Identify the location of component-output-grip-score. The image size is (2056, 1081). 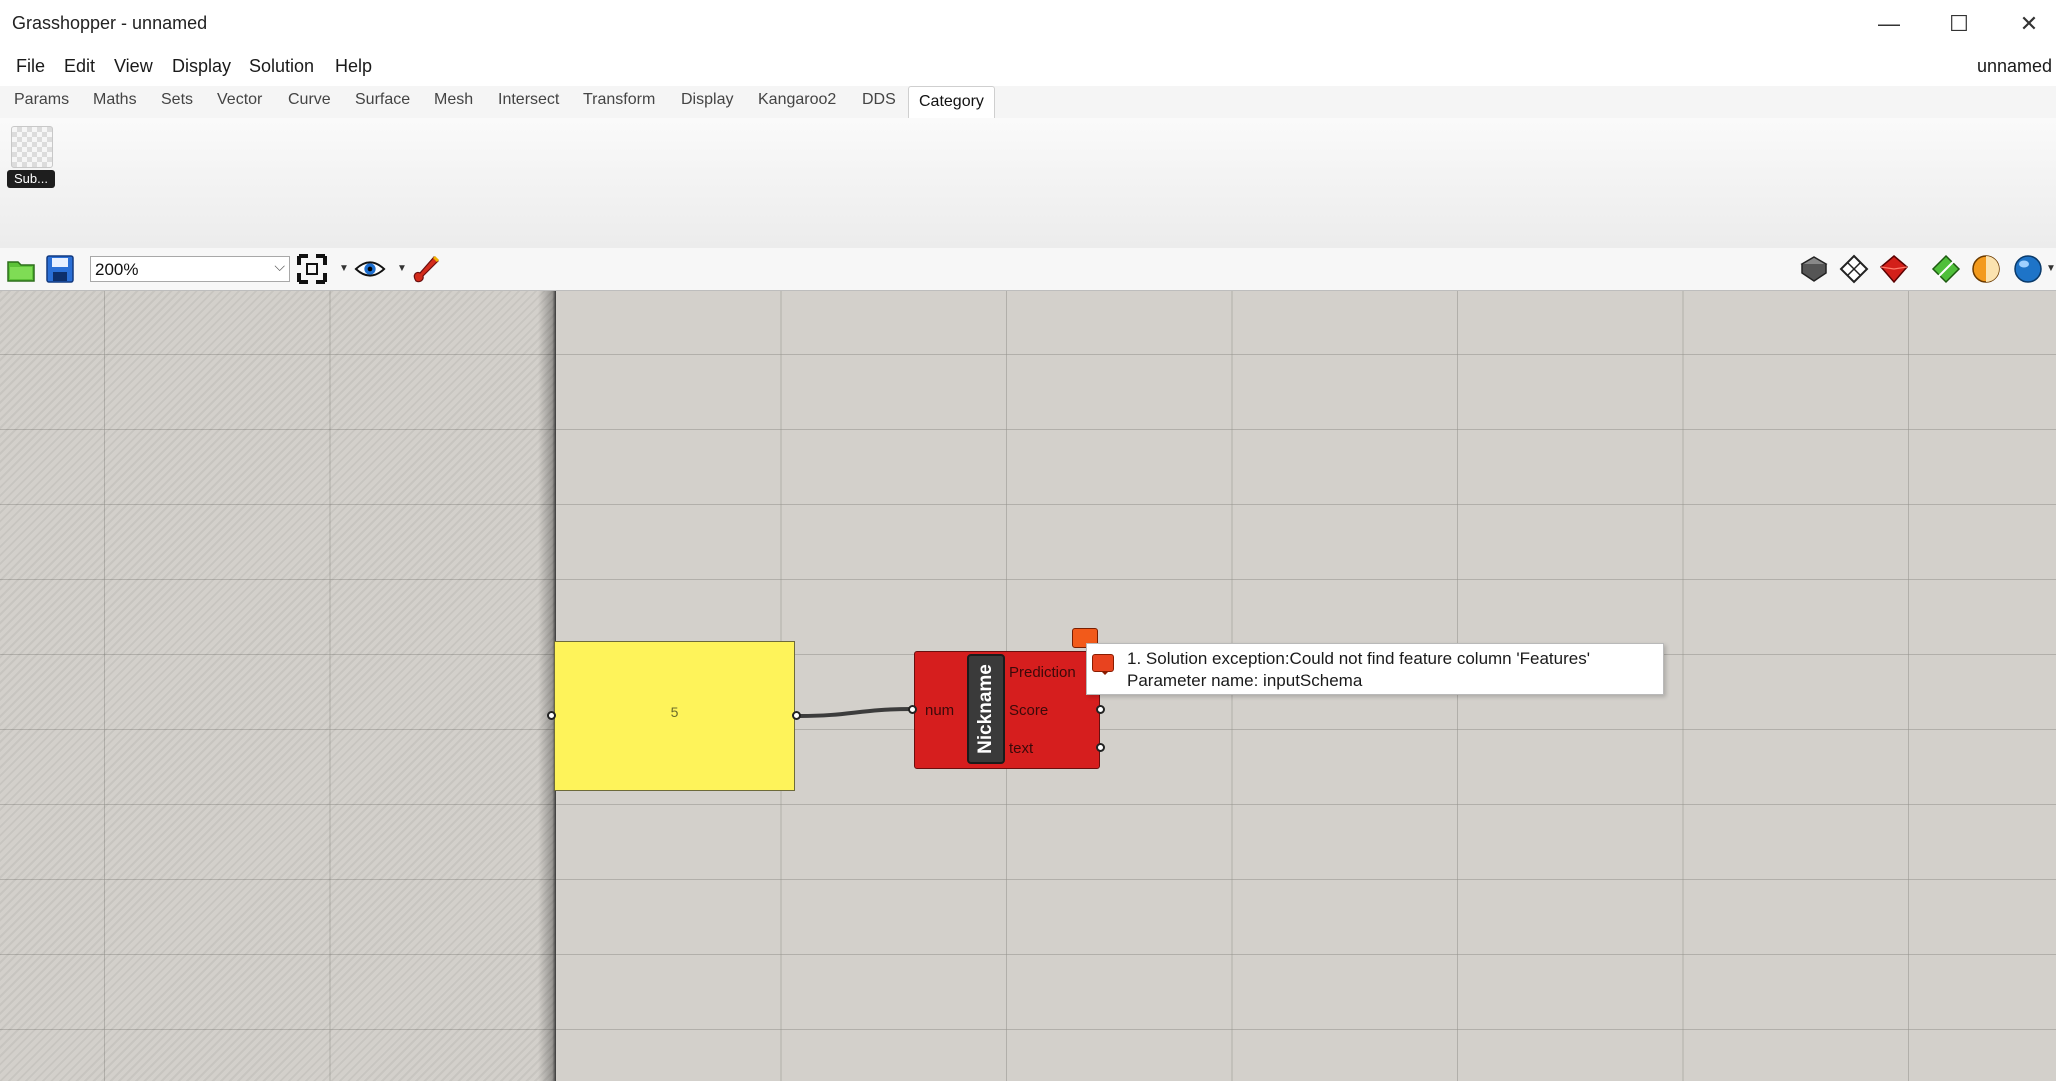
(1100, 709).